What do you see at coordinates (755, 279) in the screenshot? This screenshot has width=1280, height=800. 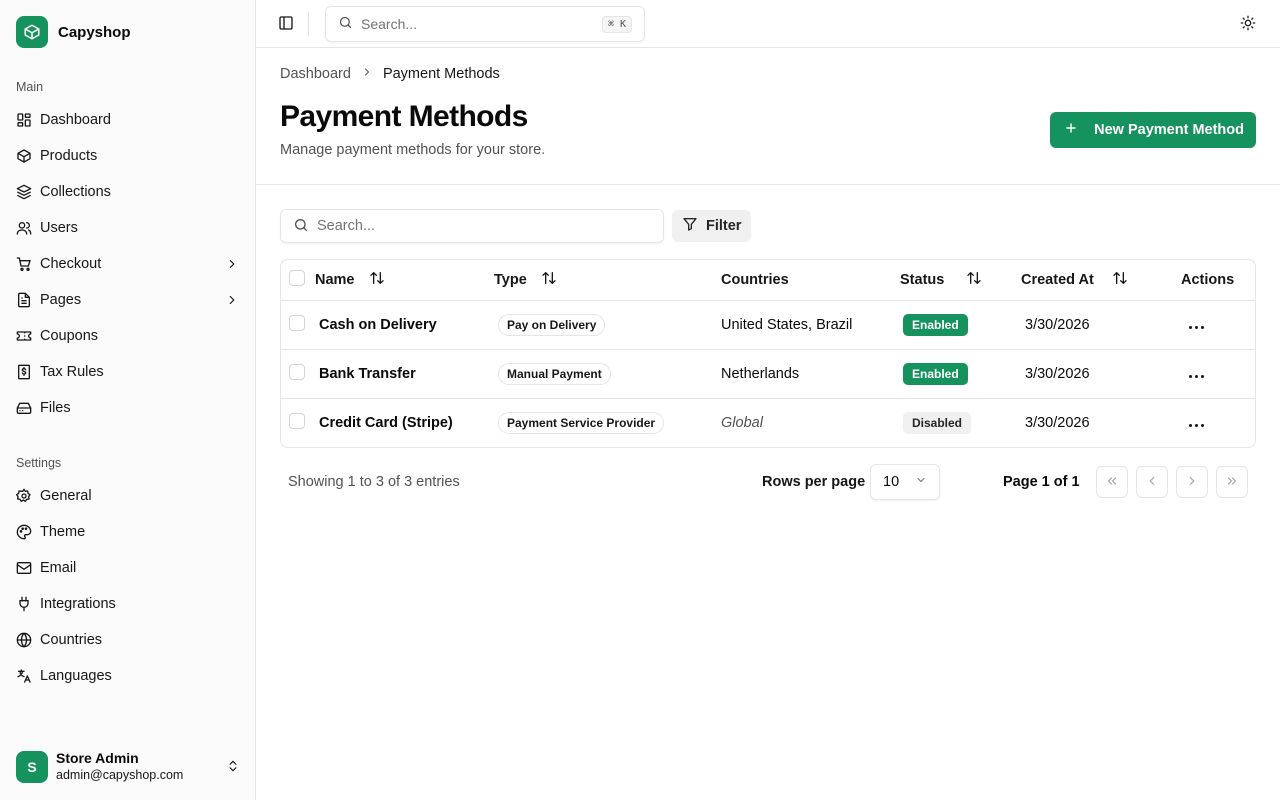 I see `column-label: Countries` at bounding box center [755, 279].